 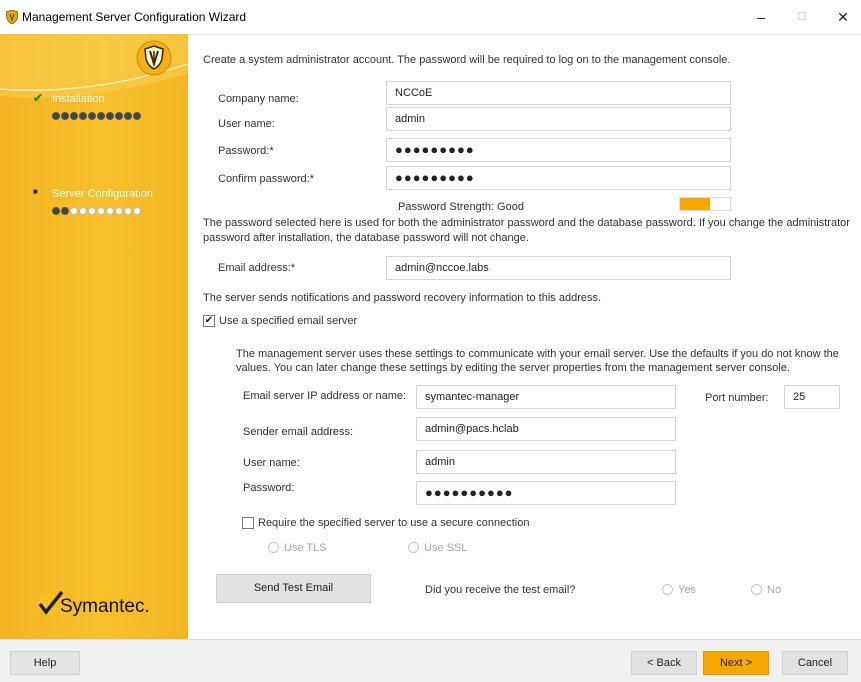 I want to click on step-server-config-label: Server Configuration, so click(x=102, y=194).